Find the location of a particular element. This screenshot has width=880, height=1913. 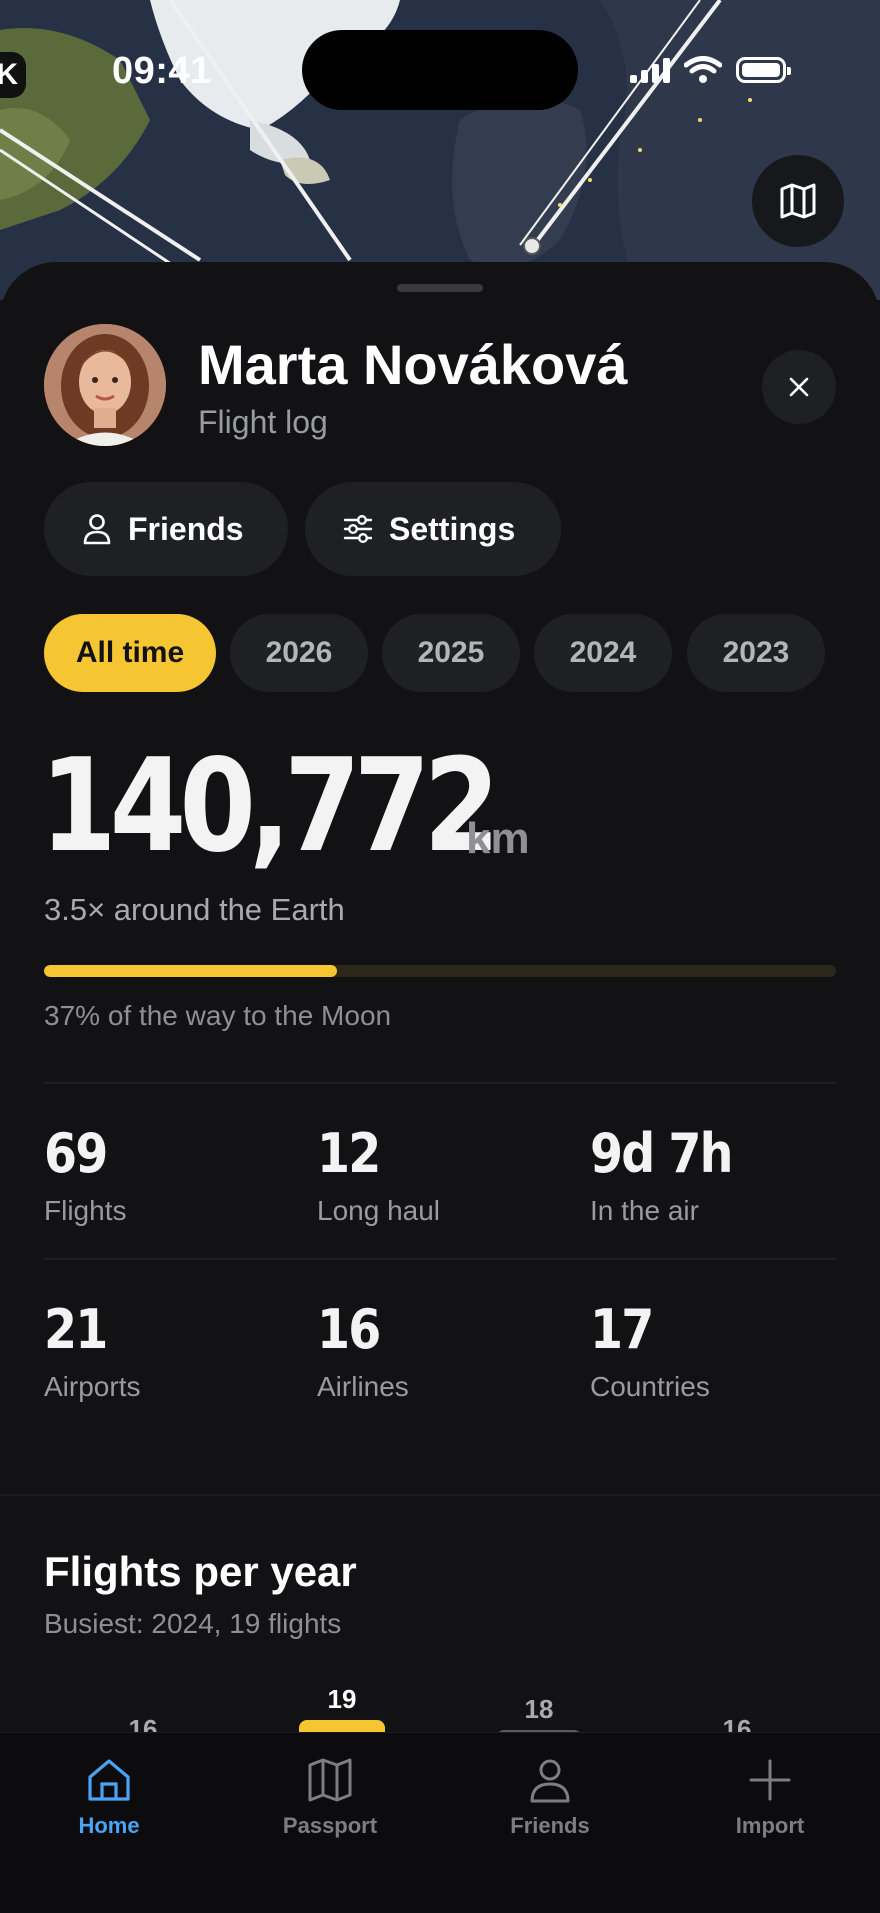

tab-bar: Home Passport Friends Import is located at coordinates (440, 1822).